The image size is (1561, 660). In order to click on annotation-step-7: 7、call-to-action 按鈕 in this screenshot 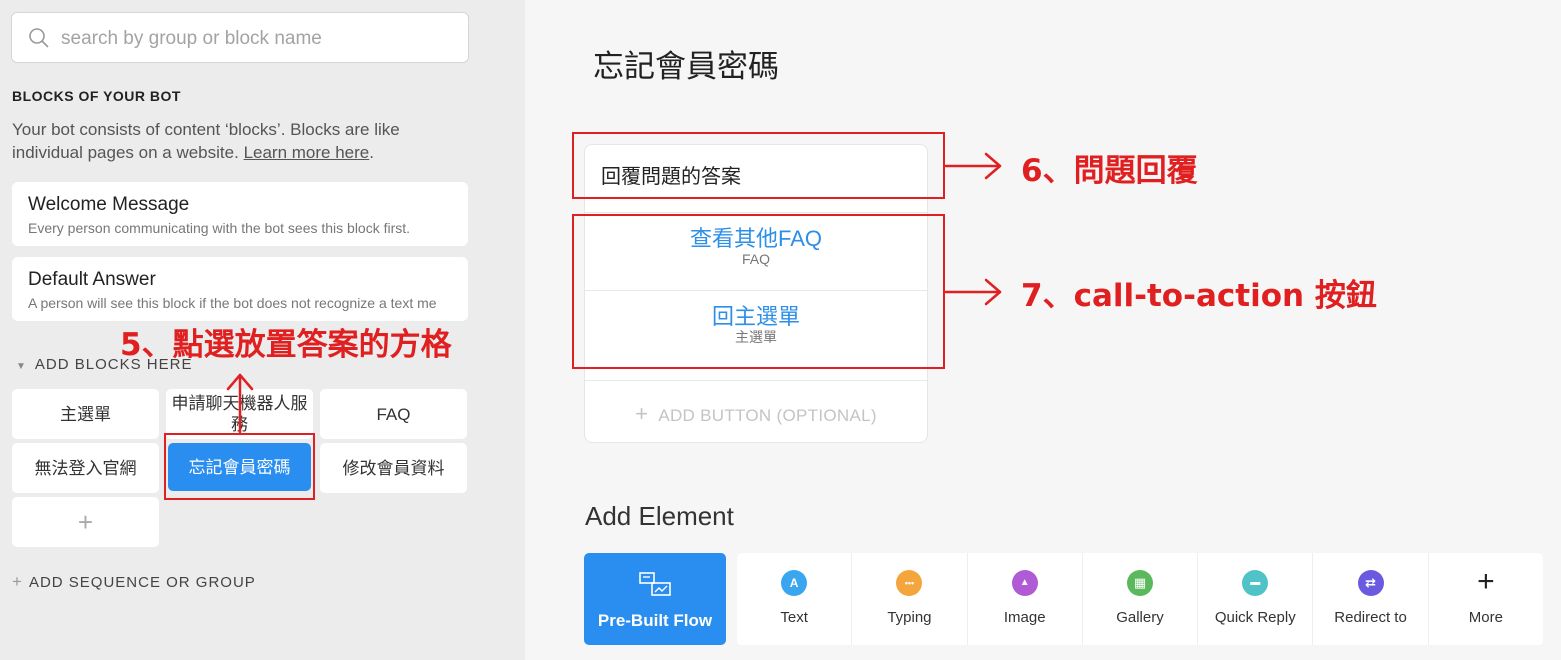, I will do `click(1199, 296)`.